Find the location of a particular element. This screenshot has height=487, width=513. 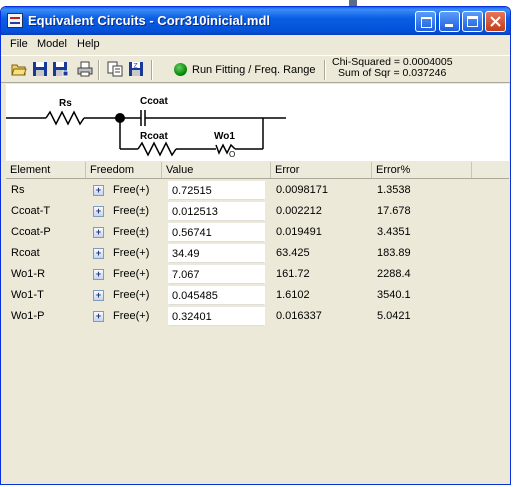

error-pct-cell: 3.4351 is located at coordinates (394, 232).